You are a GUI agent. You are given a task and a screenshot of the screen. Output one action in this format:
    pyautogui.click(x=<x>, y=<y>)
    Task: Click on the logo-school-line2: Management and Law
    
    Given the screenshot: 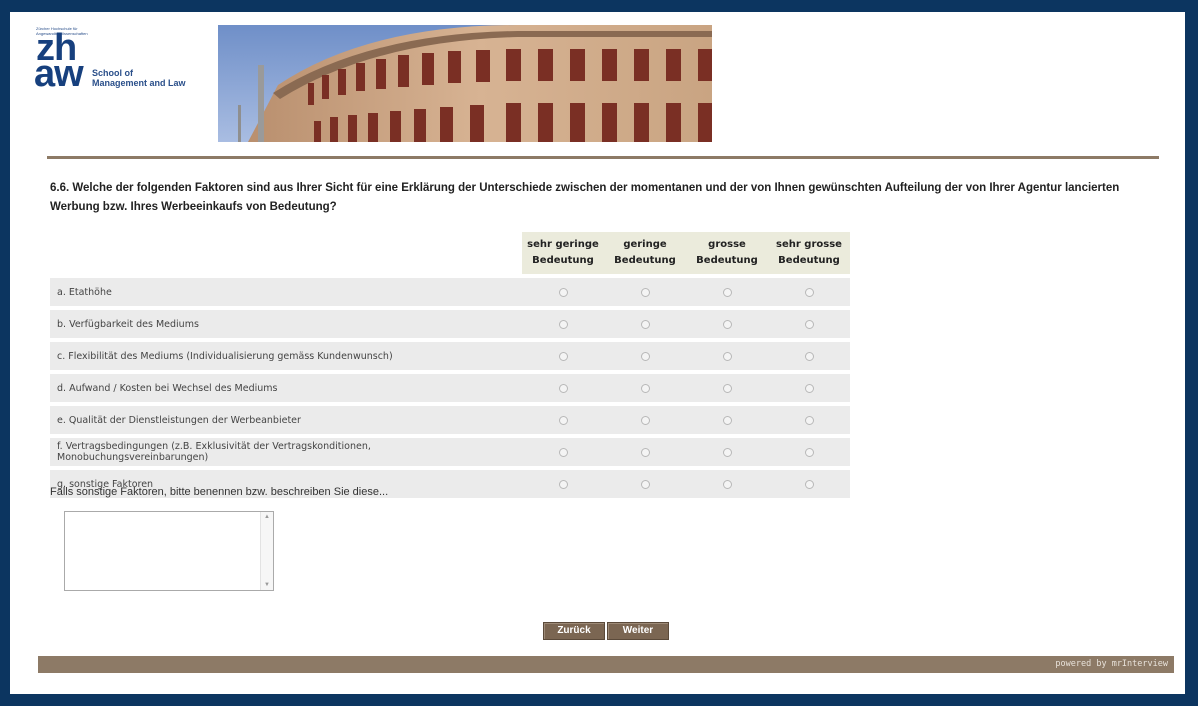 What is the action you would take?
    pyautogui.click(x=139, y=83)
    